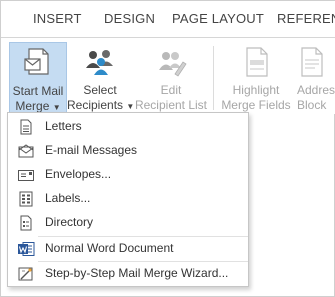  What do you see at coordinates (128, 223) in the screenshot?
I see `menu-item-directory: Directory` at bounding box center [128, 223].